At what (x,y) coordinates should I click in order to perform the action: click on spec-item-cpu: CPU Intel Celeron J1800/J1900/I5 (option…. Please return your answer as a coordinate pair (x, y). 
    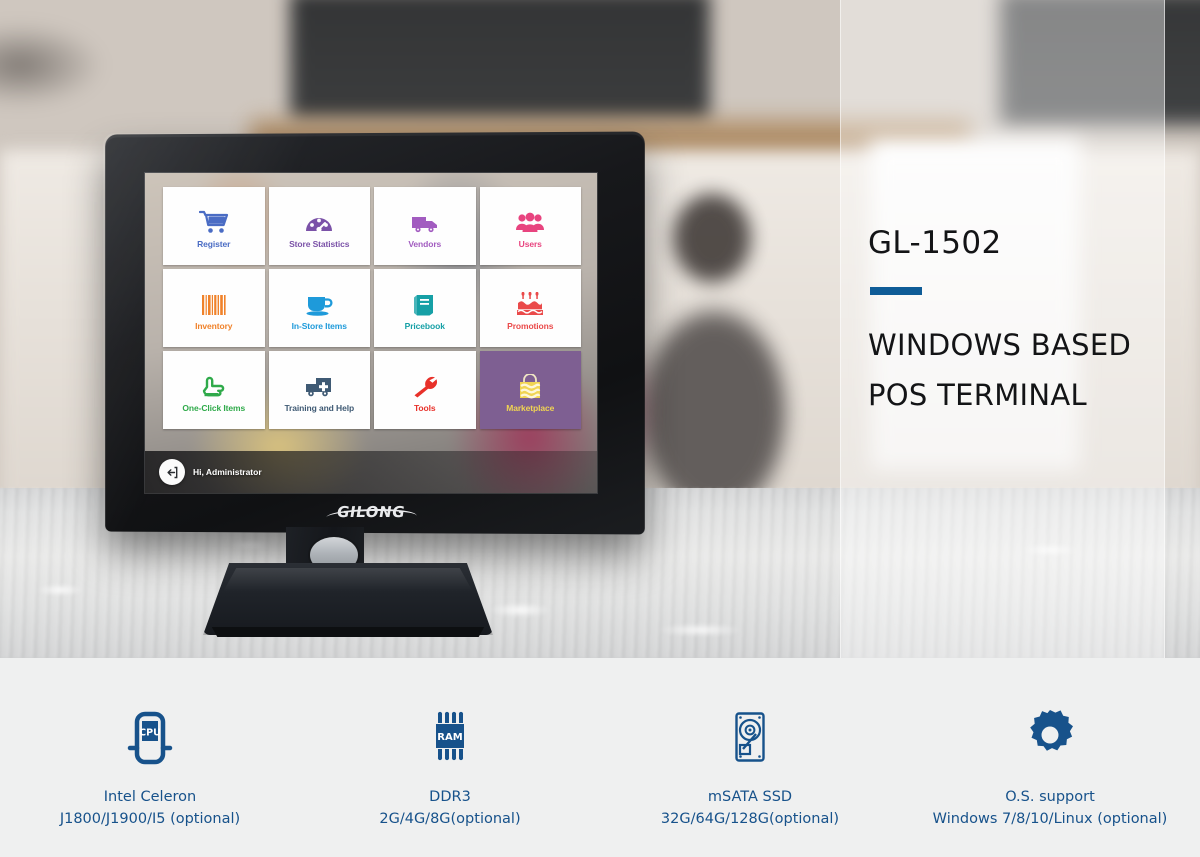
    Looking at the image, I should click on (150, 757).